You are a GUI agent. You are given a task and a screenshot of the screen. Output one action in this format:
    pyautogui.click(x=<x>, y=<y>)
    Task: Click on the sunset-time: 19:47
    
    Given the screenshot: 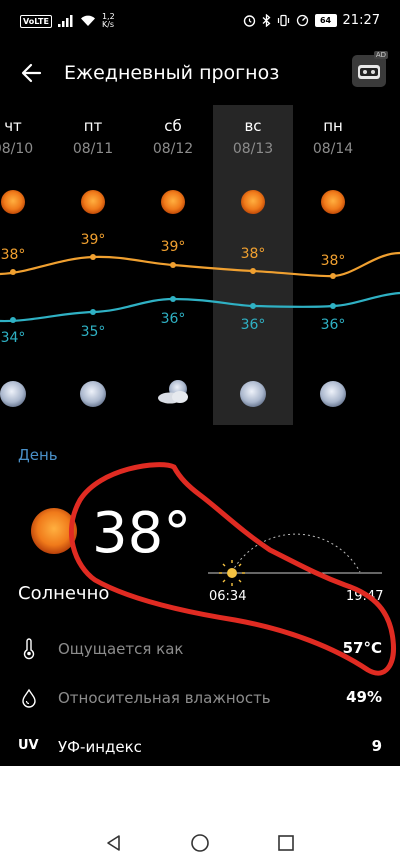 What is the action you would take?
    pyautogui.click(x=365, y=596)
    